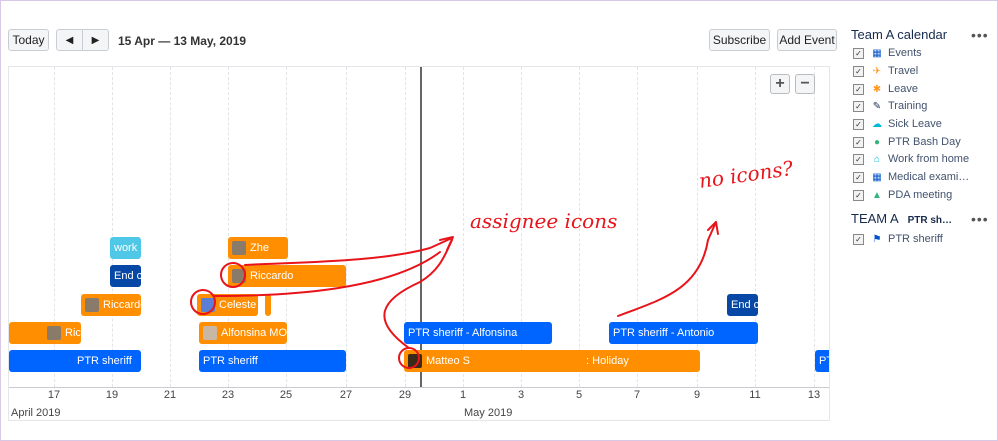  What do you see at coordinates (877, 71) in the screenshot?
I see `plane-icon: ✈` at bounding box center [877, 71].